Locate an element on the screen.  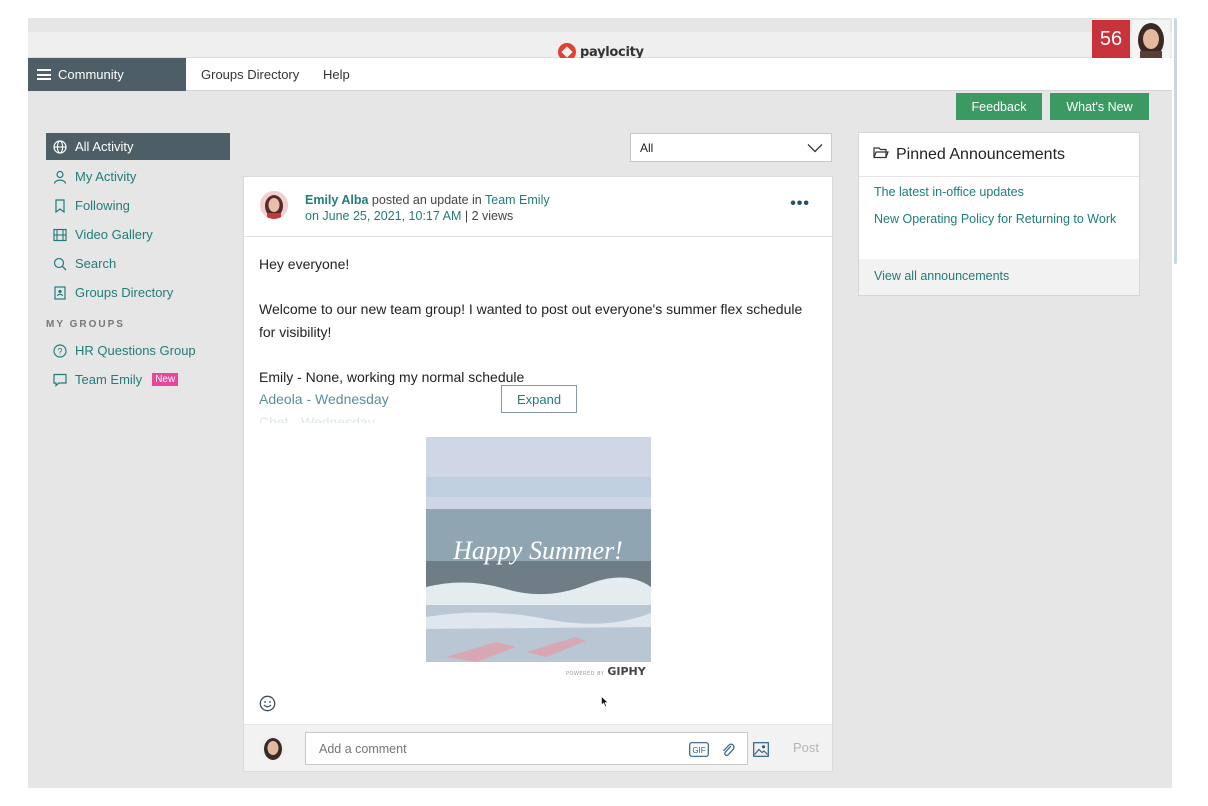
pinned-announcements-header: Pinned Announcements is located at coordinates (999, 155).